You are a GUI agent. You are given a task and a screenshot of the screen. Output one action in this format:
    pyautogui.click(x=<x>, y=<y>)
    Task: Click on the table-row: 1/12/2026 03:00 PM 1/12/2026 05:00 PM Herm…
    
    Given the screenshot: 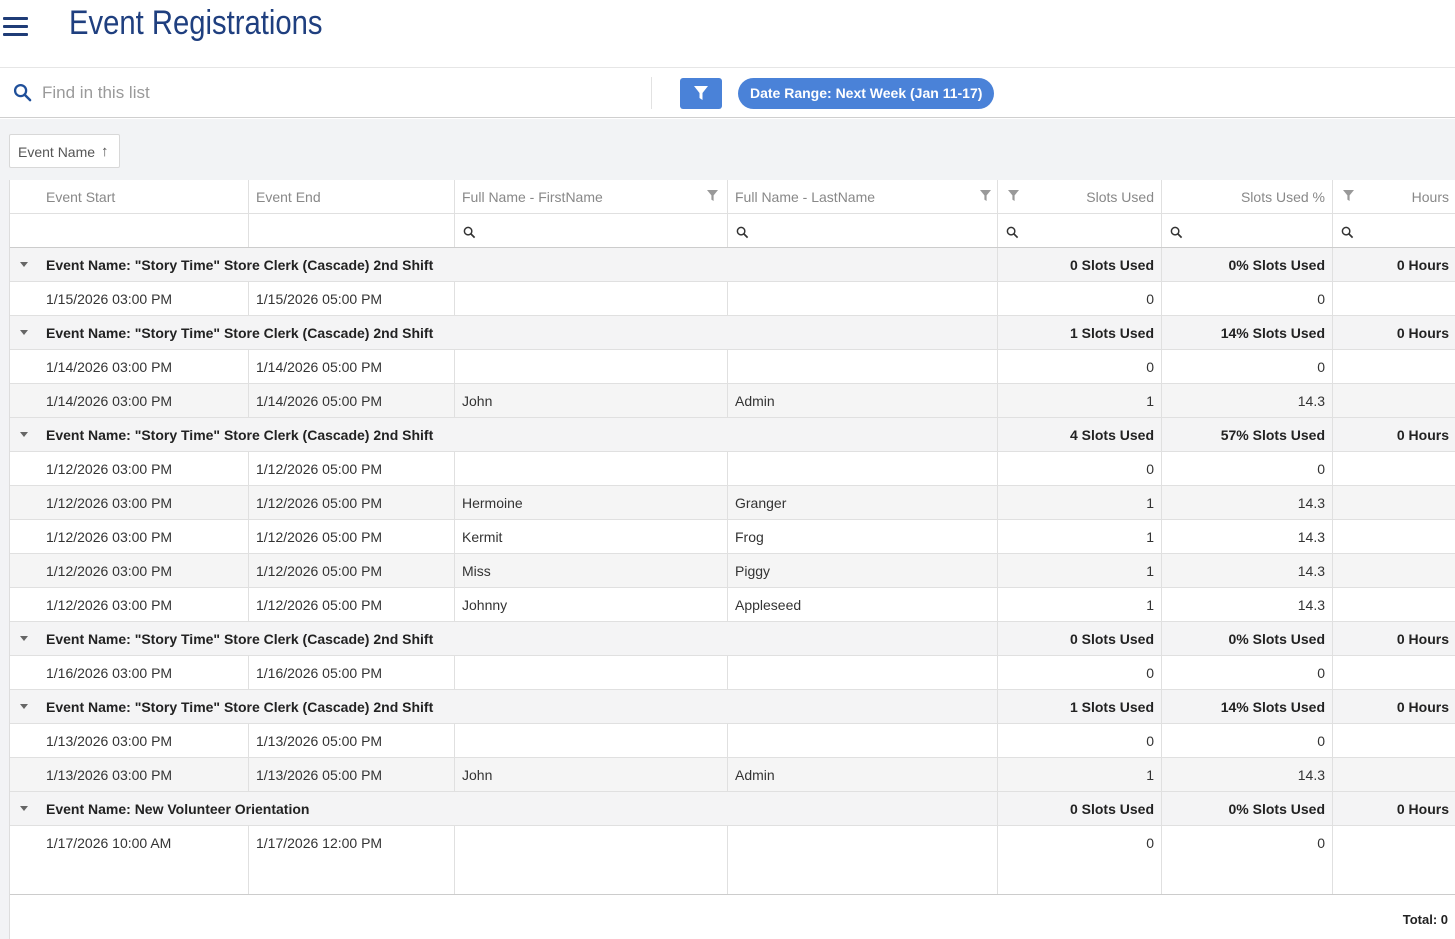 What is the action you would take?
    pyautogui.click(x=732, y=503)
    